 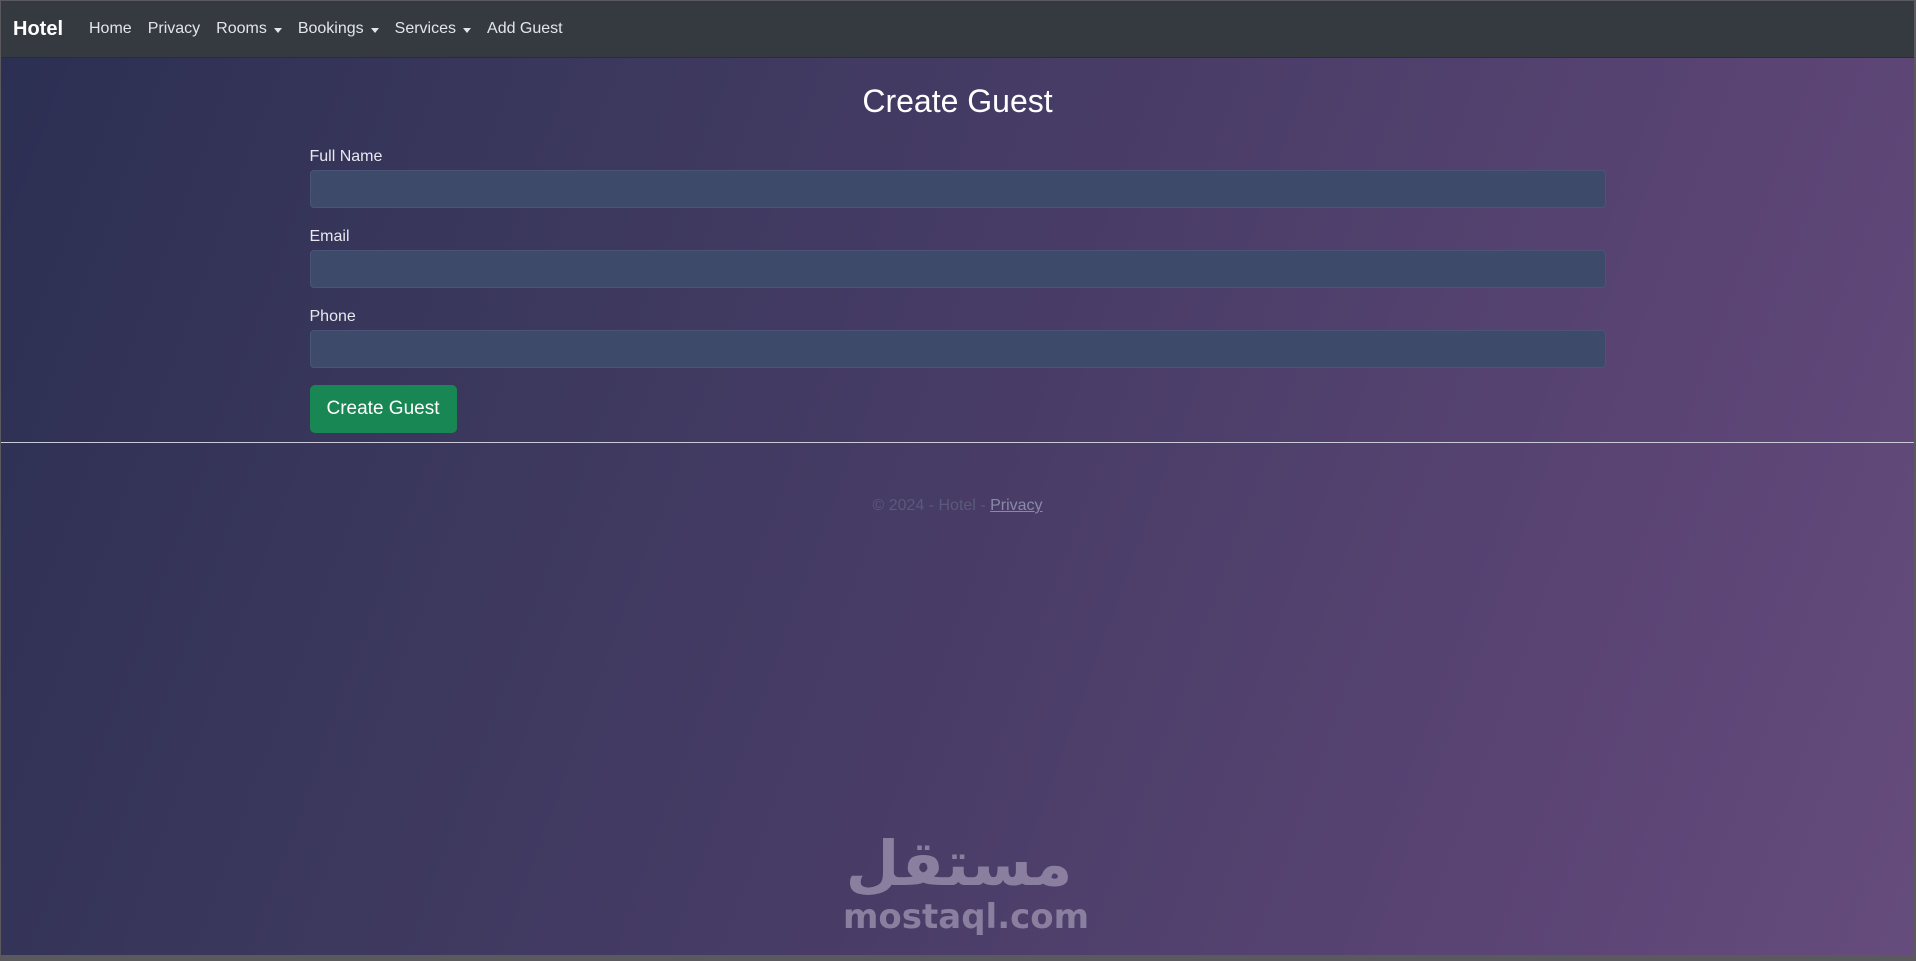 I want to click on nav-rooms-dropdown: Rooms, so click(x=249, y=29).